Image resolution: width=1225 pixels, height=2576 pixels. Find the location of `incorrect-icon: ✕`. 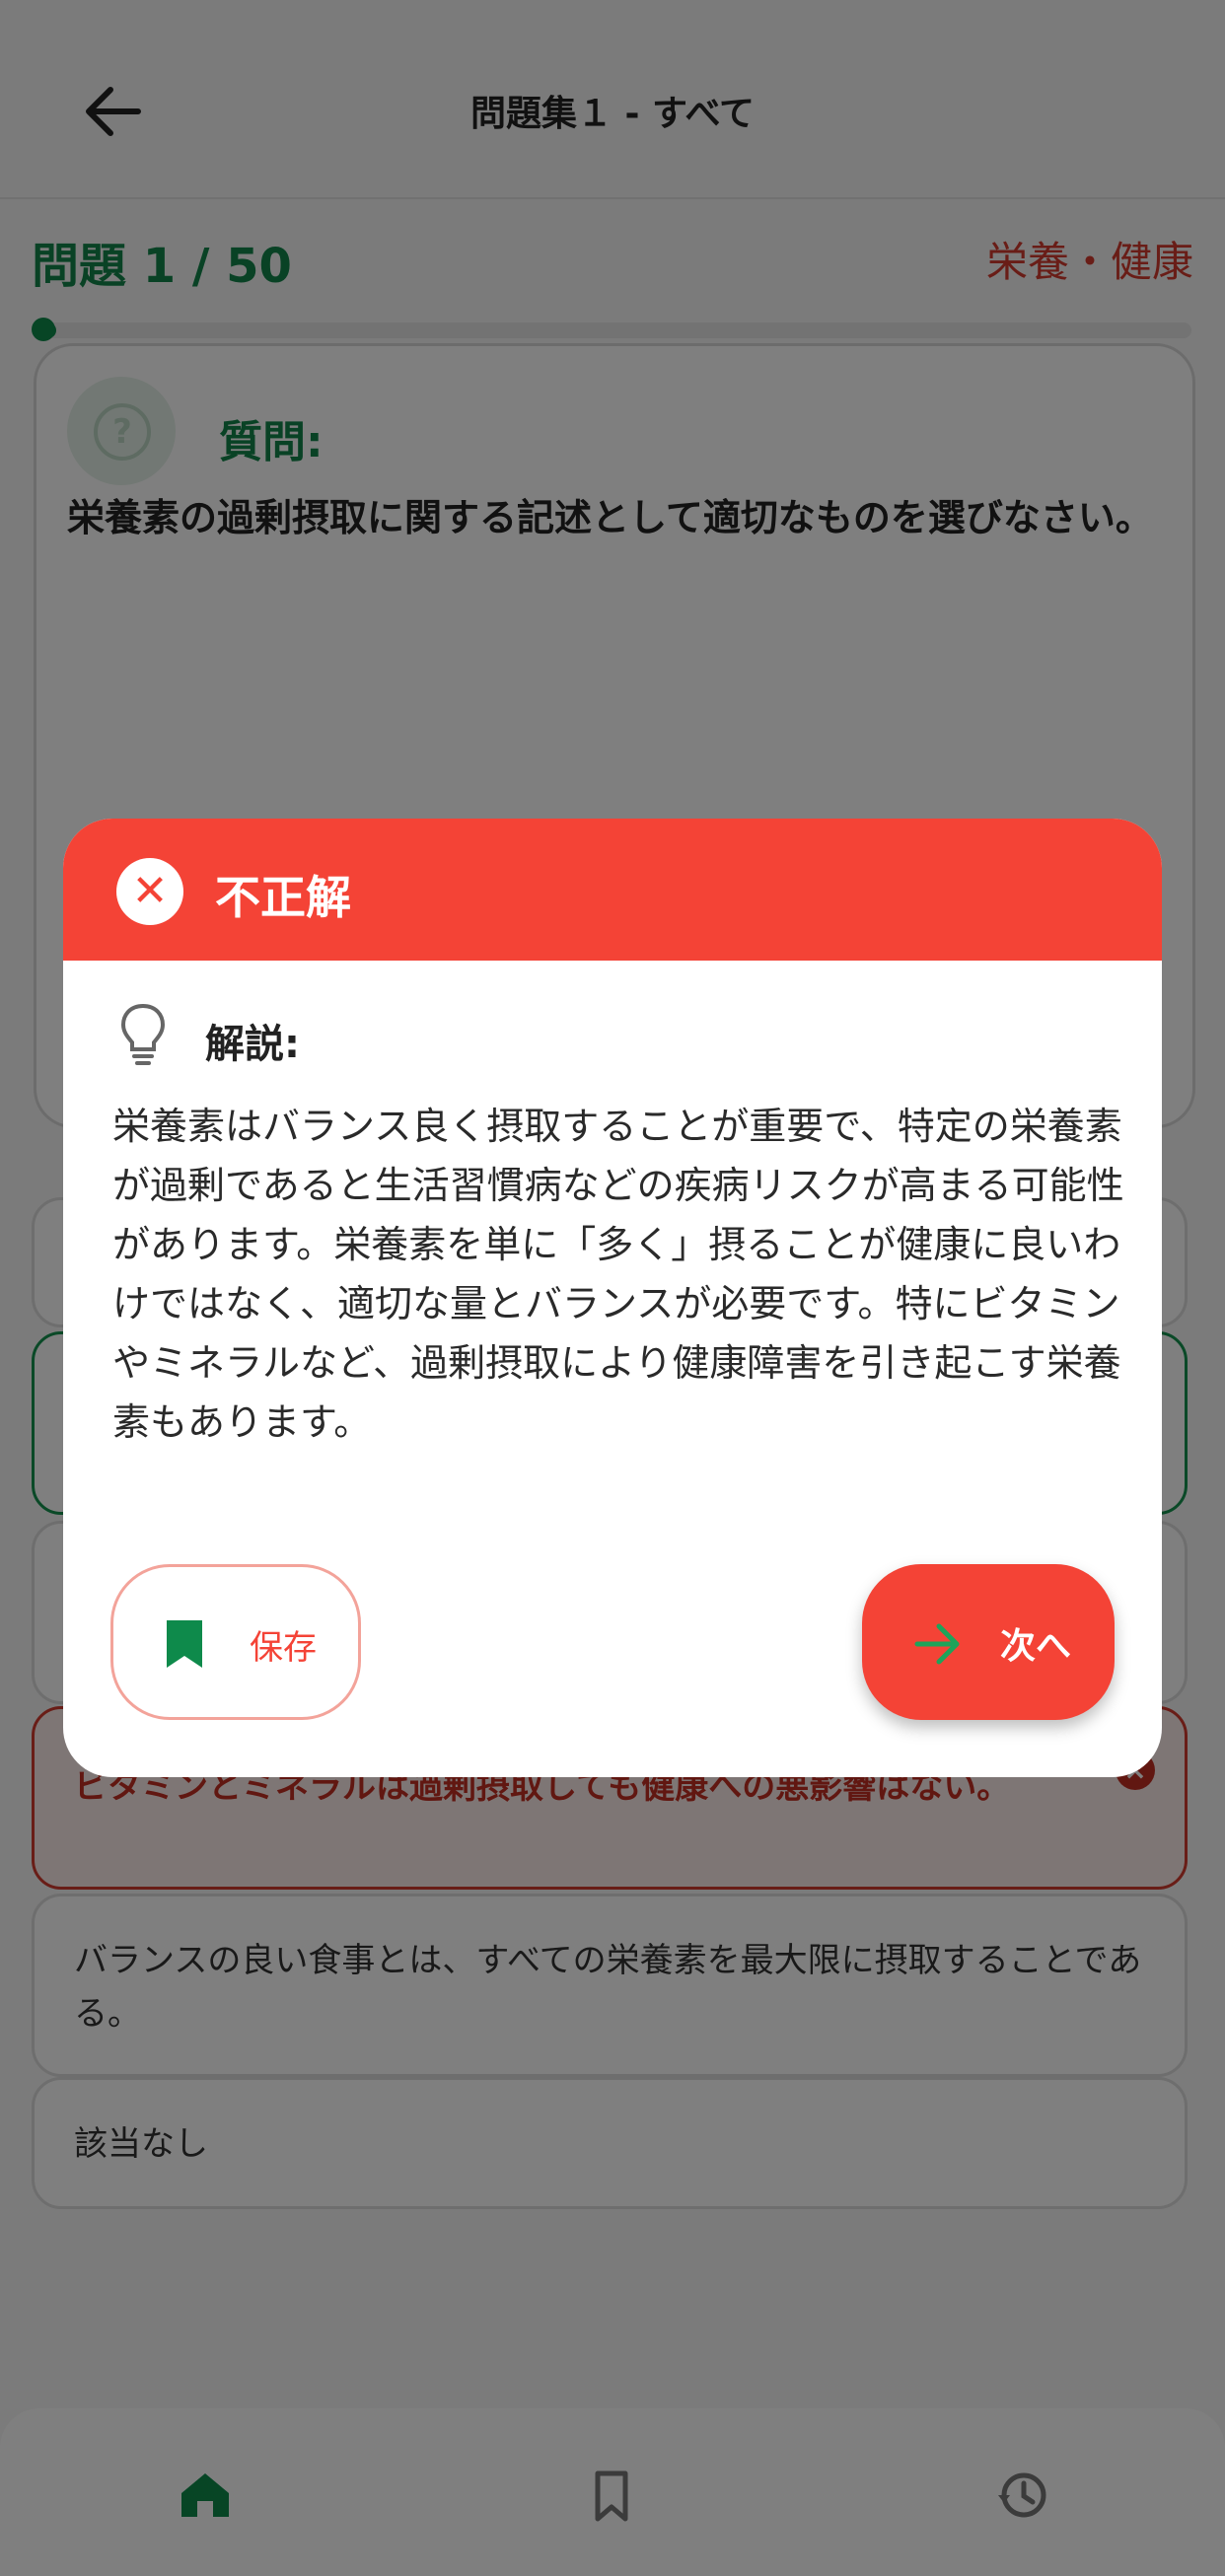

incorrect-icon: ✕ is located at coordinates (149, 891).